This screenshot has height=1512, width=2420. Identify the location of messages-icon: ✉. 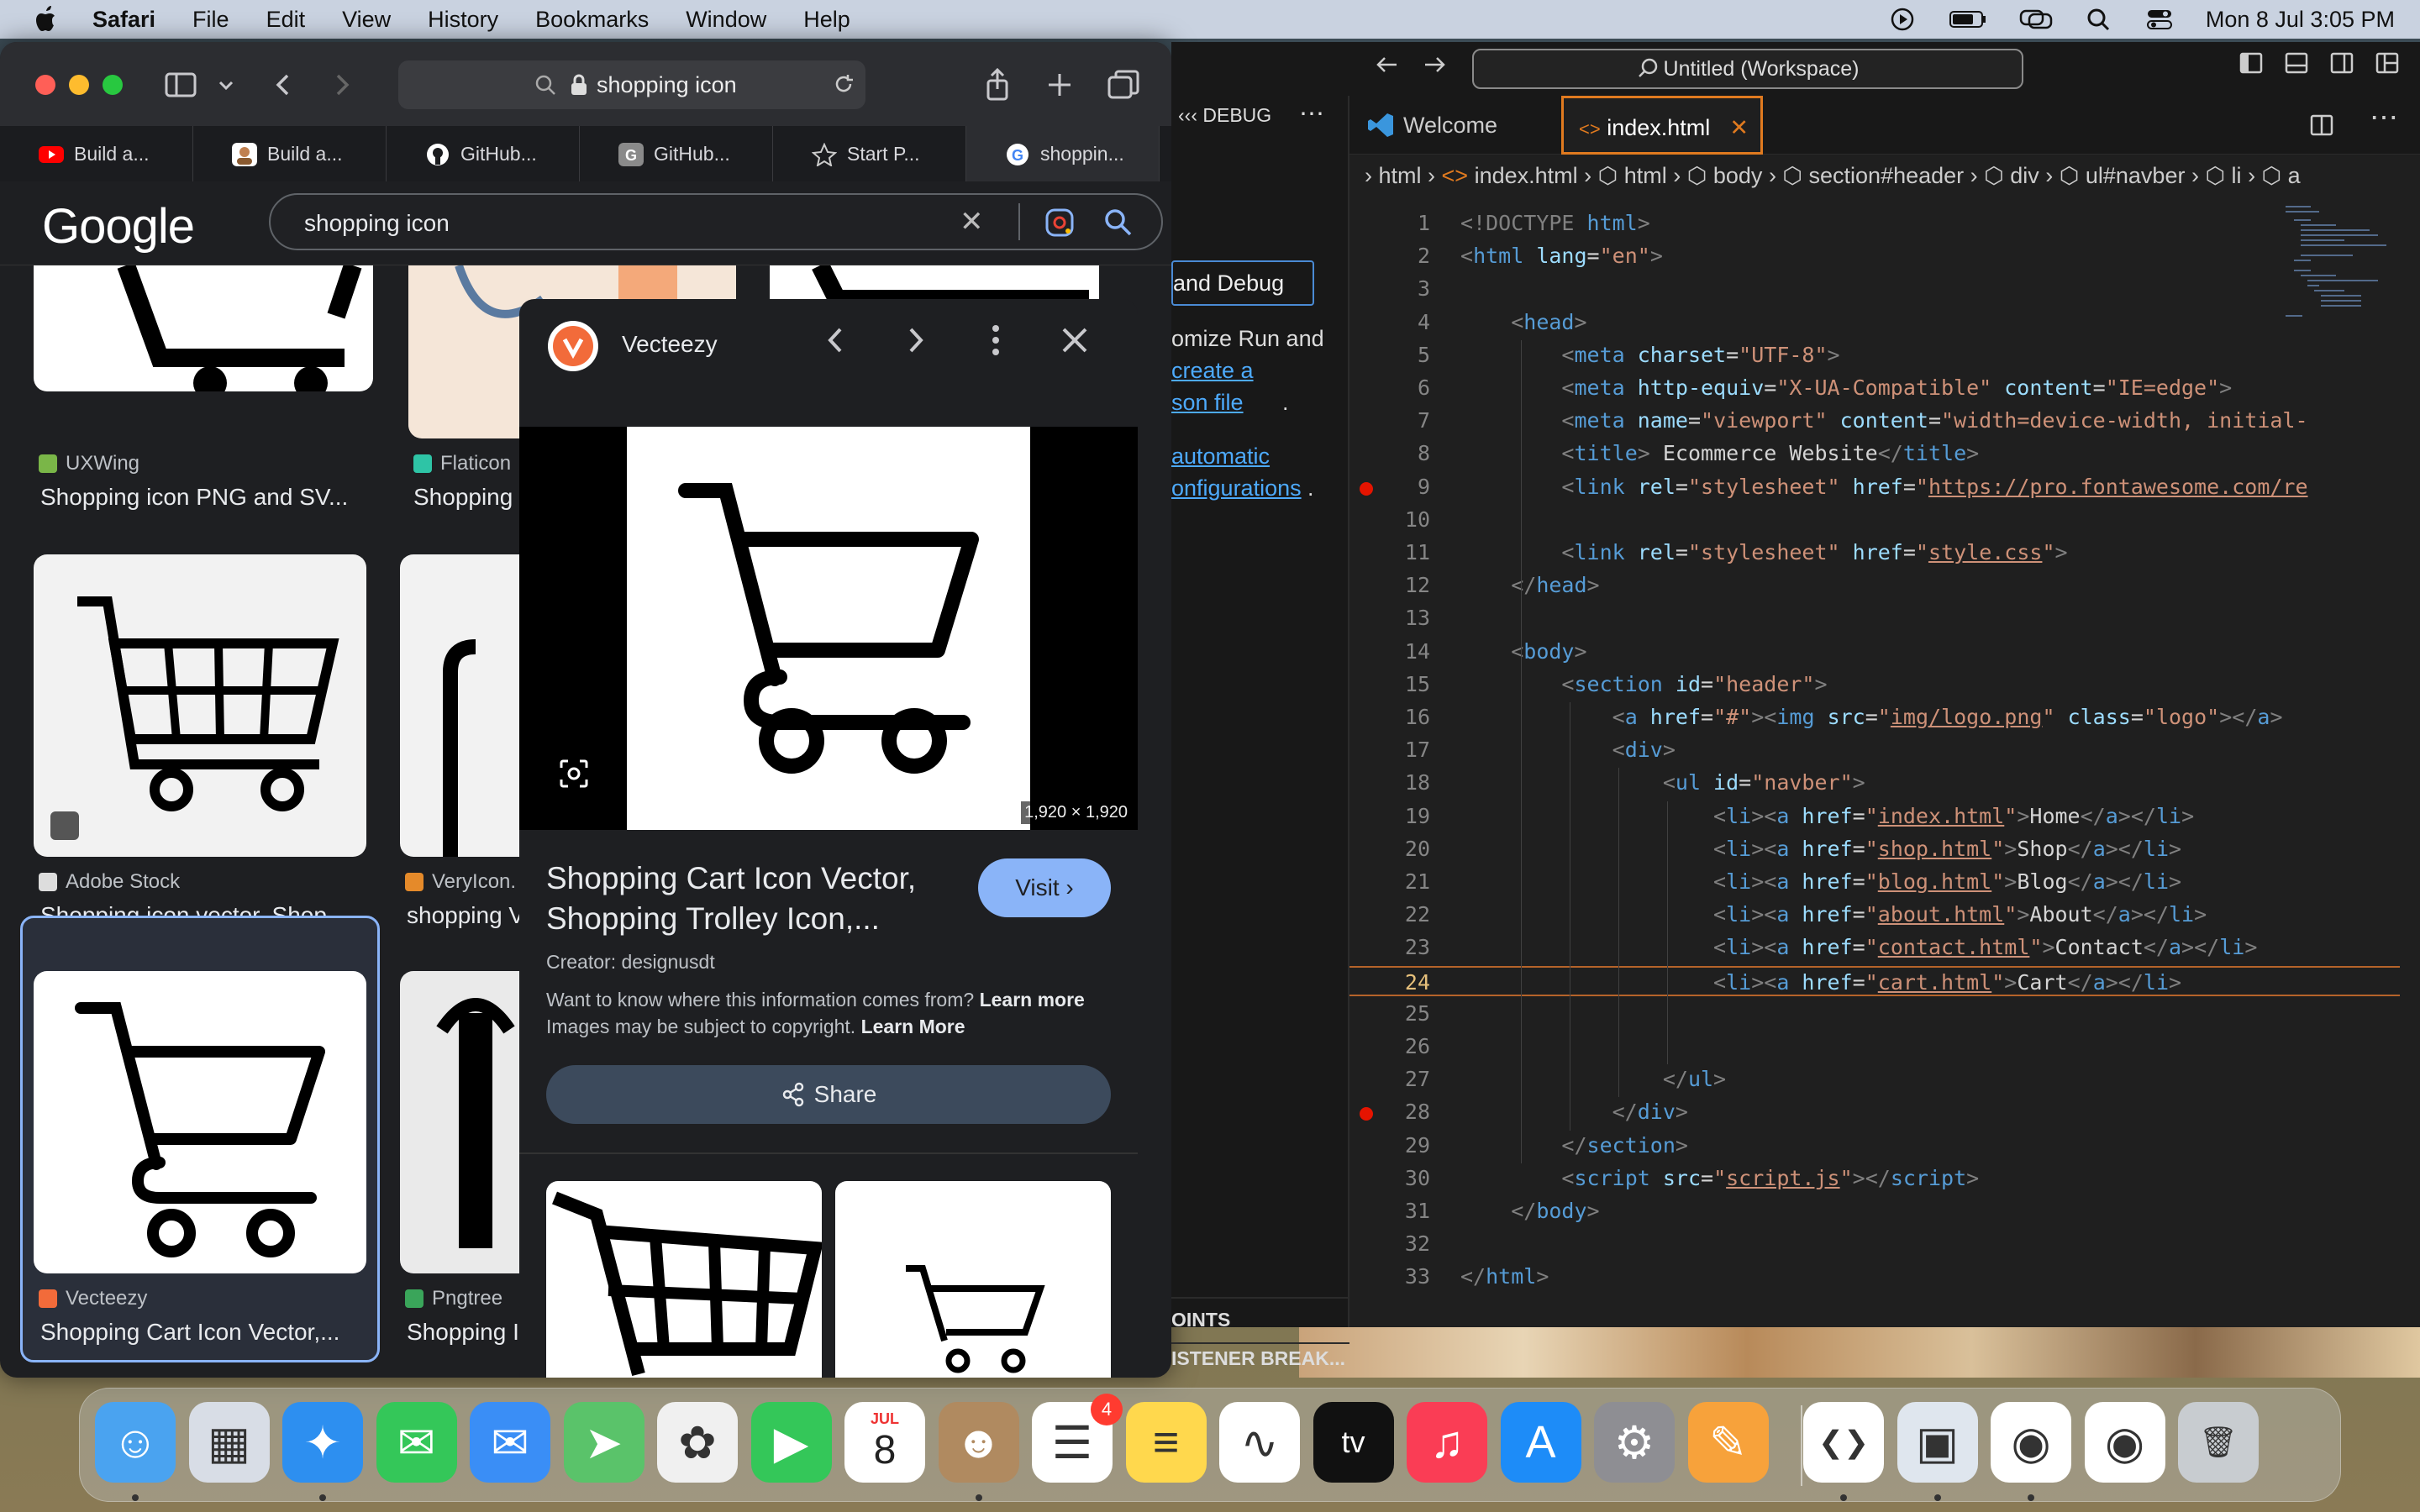
(416, 1442).